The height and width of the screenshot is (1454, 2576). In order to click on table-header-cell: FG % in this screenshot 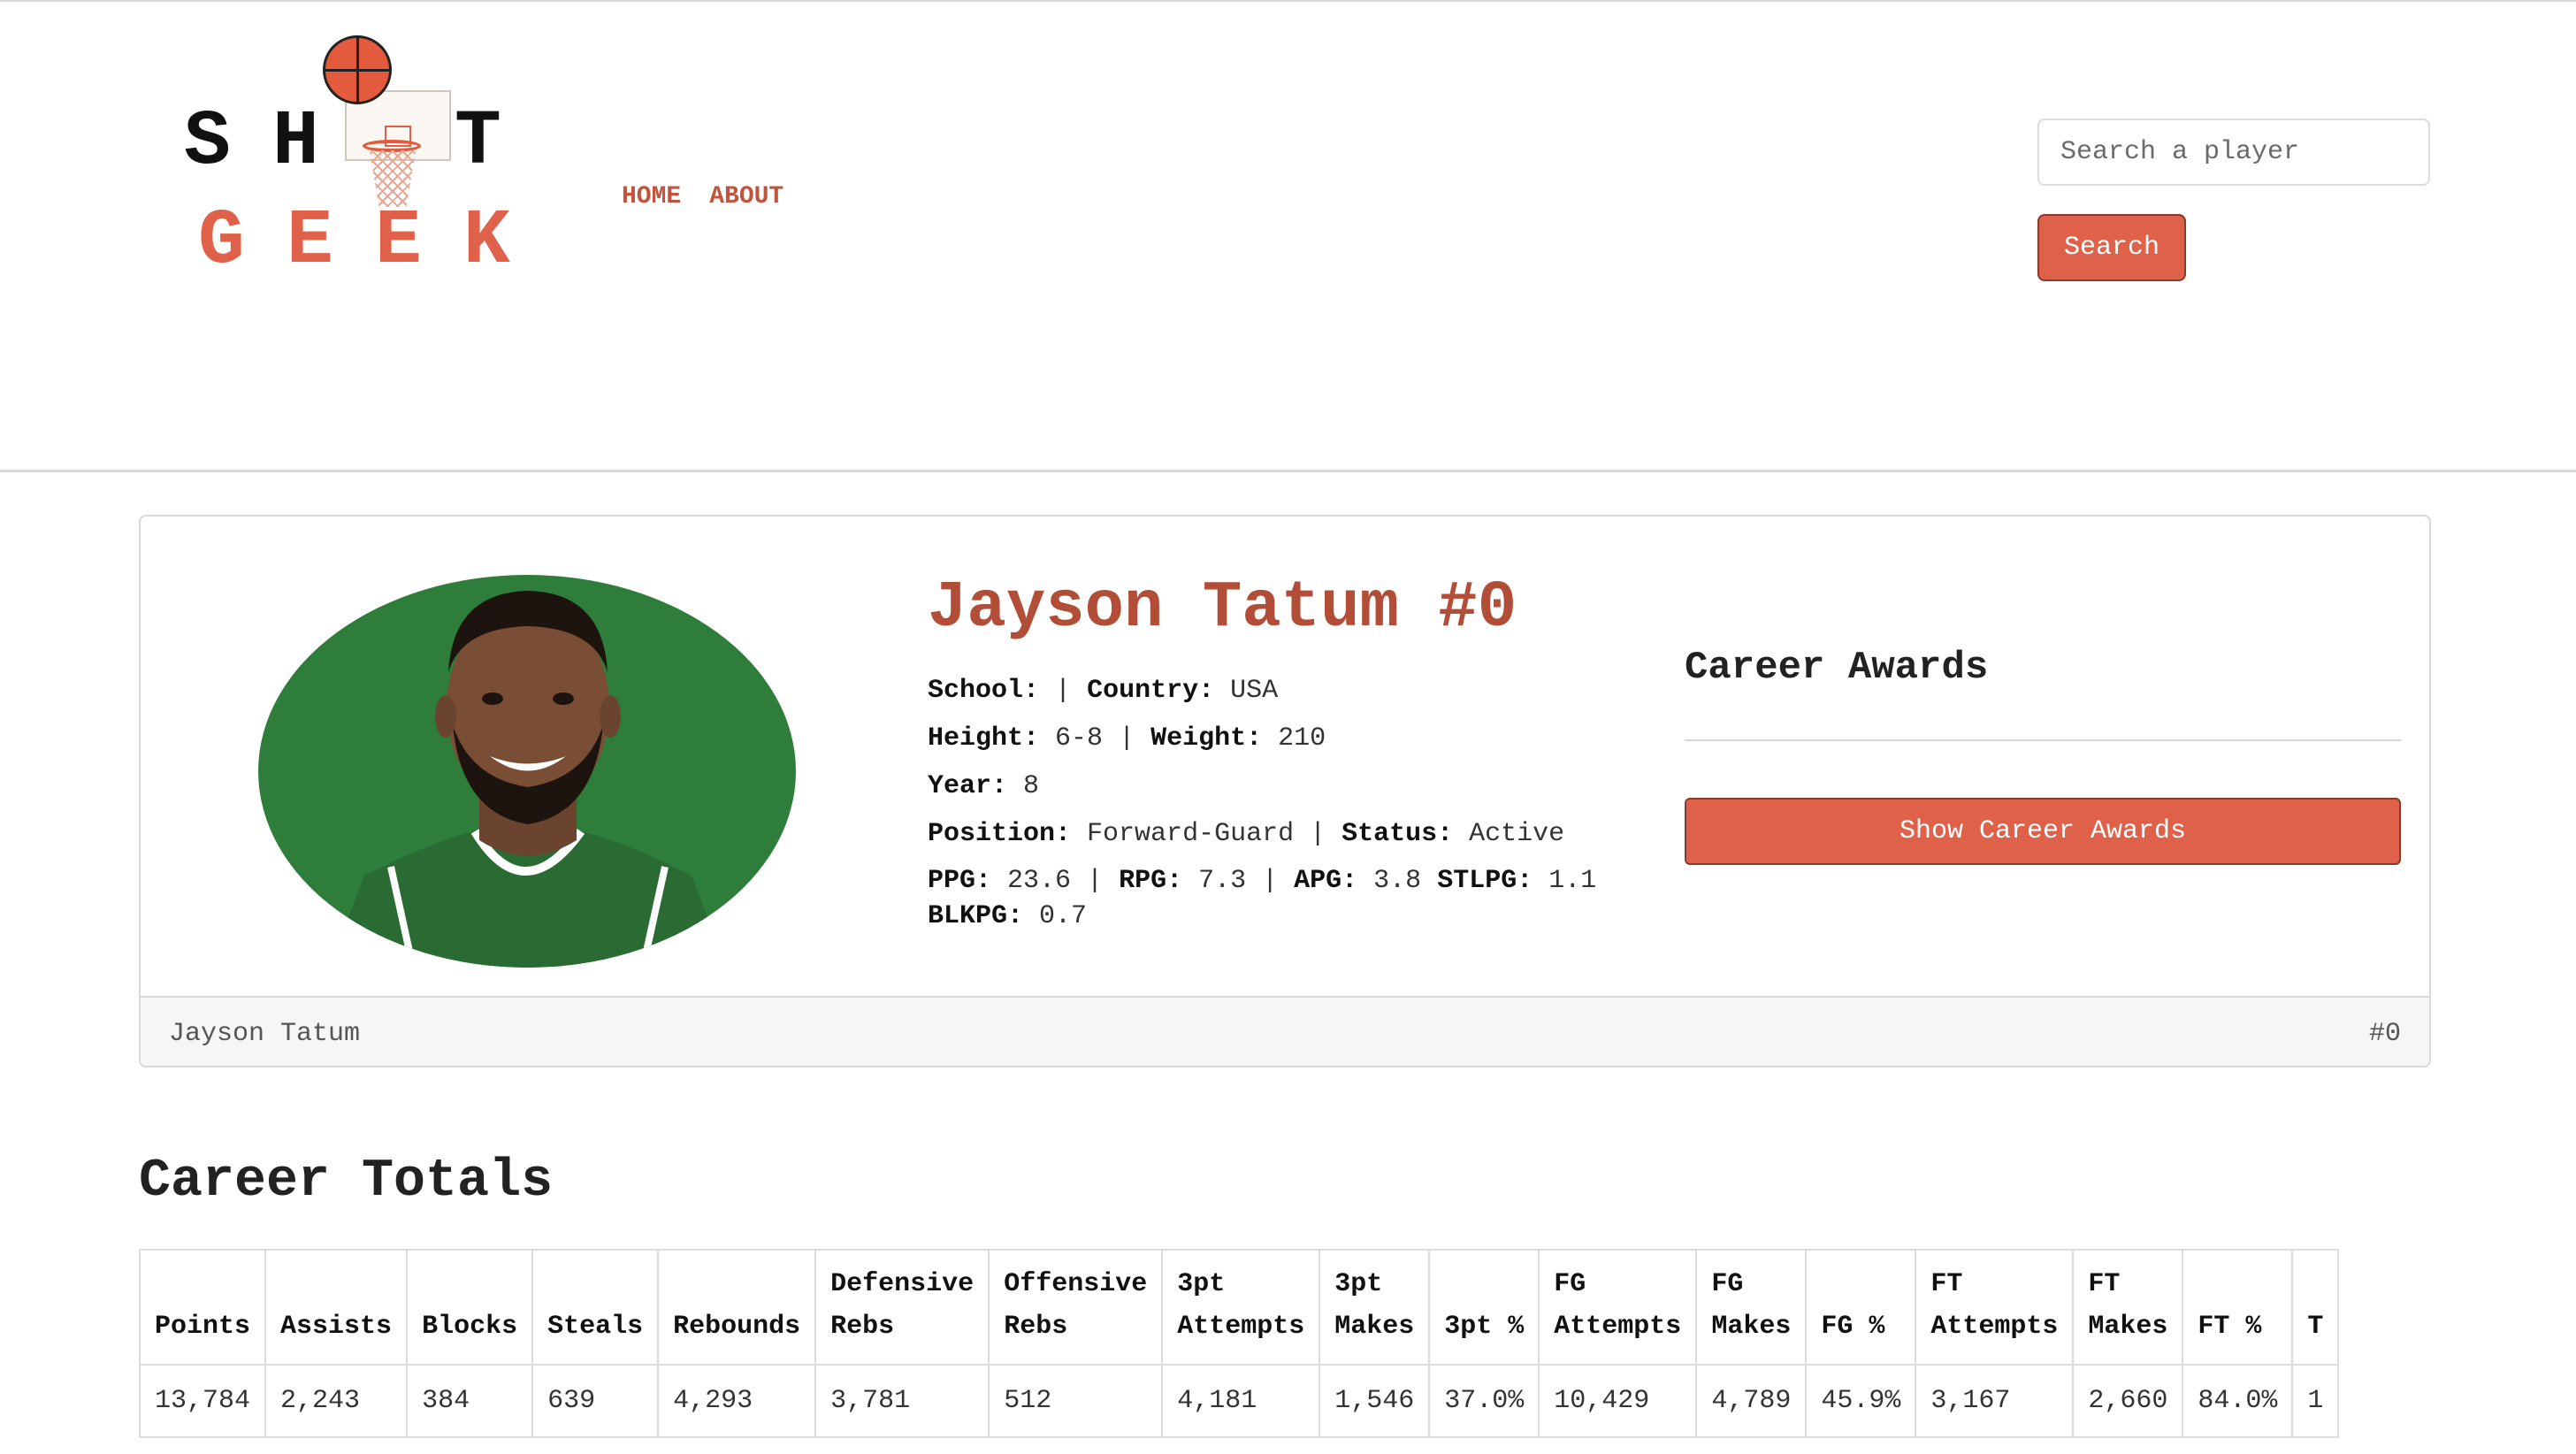, I will do `click(1861, 1307)`.